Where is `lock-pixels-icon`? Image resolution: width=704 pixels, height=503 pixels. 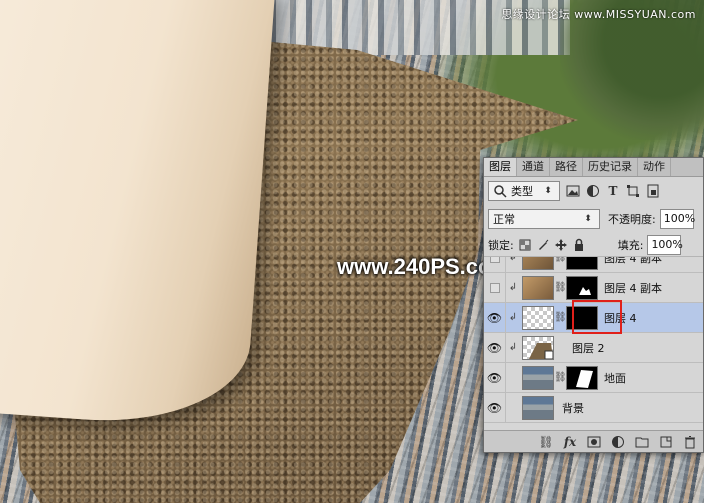 lock-pixels-icon is located at coordinates (543, 245).